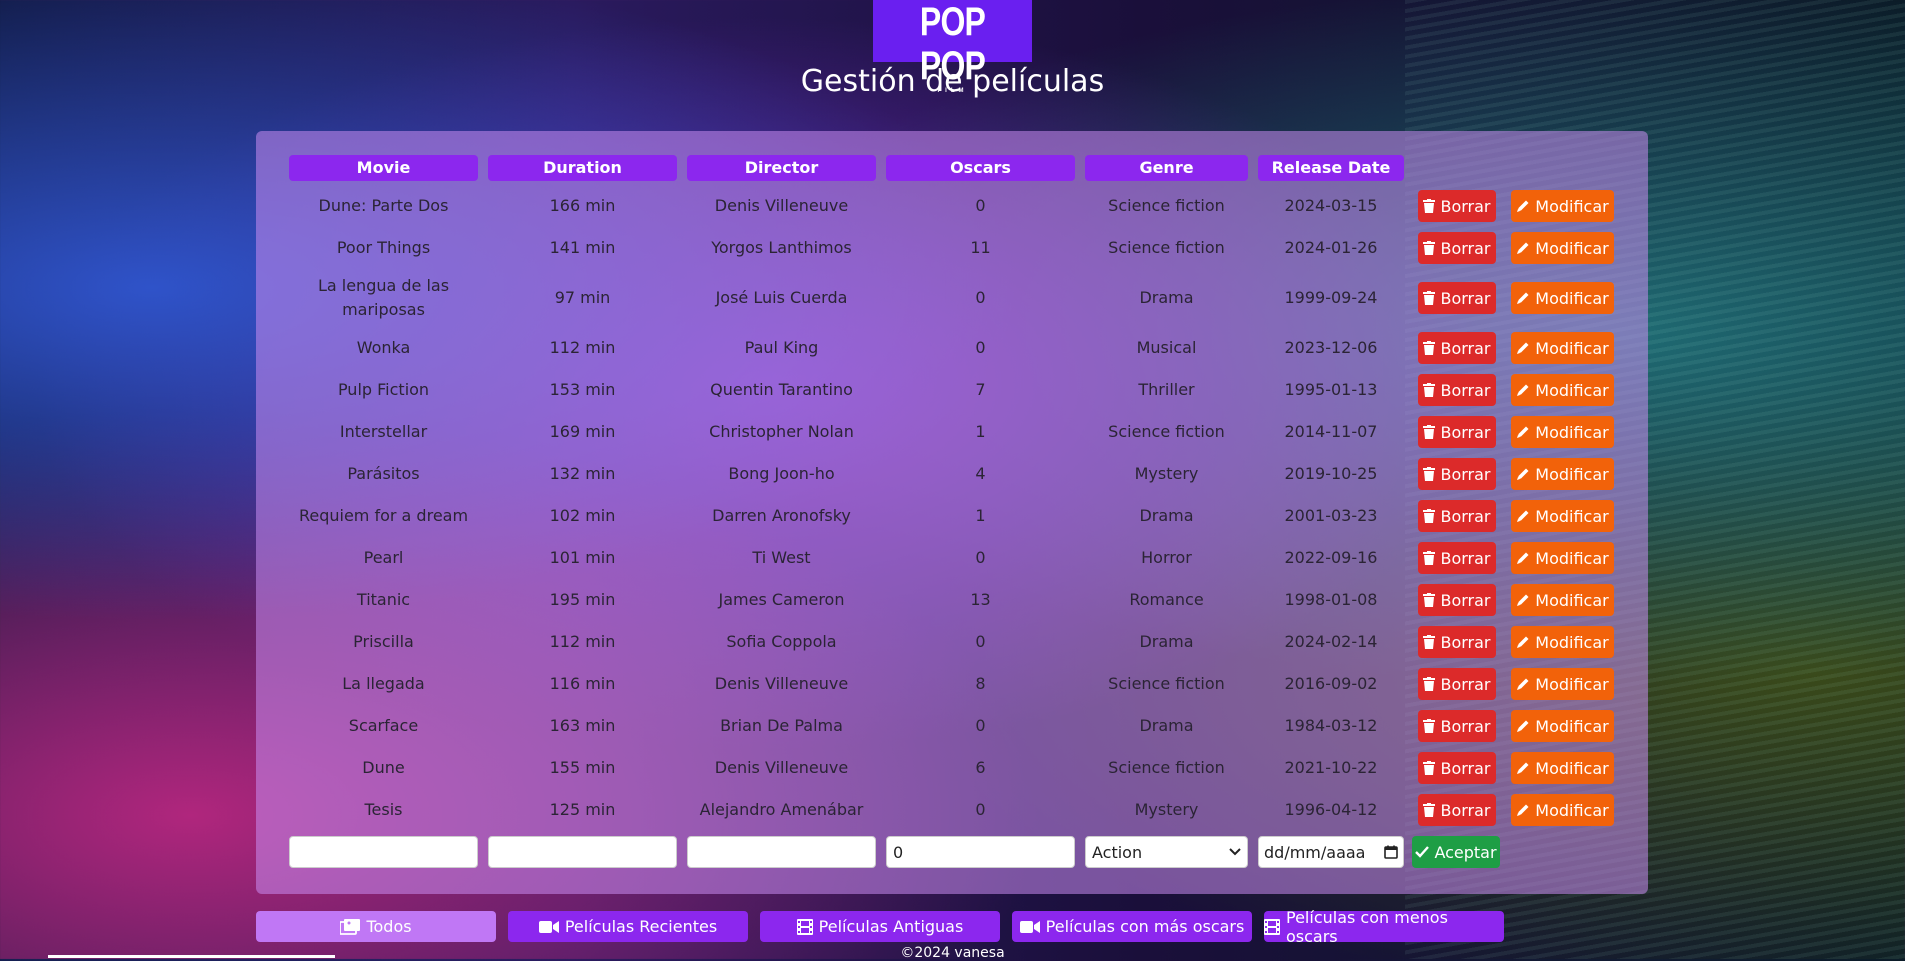 This screenshot has height=961, width=1905. Describe the element at coordinates (582, 557) in the screenshot. I see `cell-duration: 101 min` at that location.